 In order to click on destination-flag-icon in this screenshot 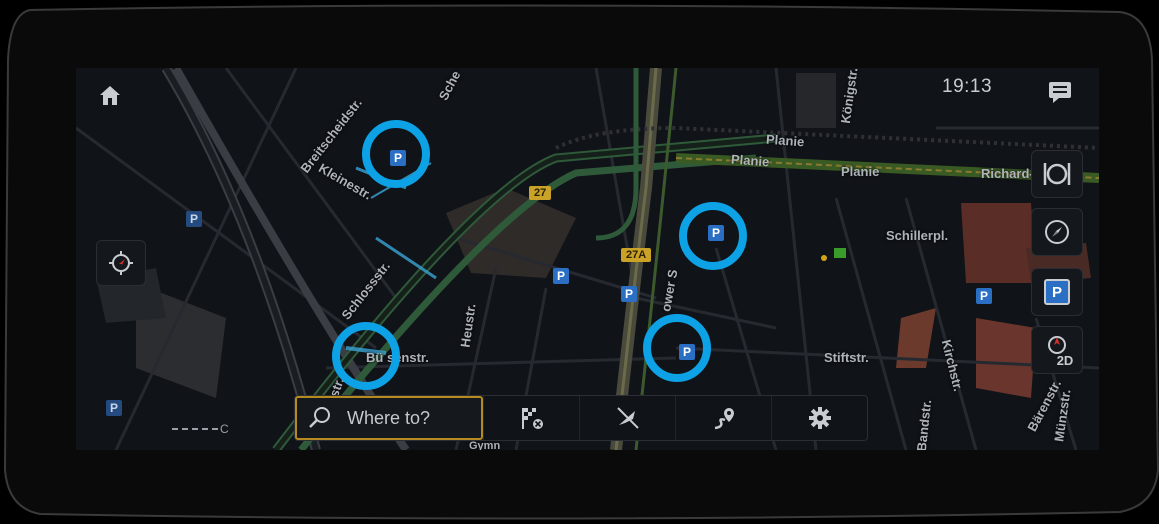, I will do `click(532, 418)`.